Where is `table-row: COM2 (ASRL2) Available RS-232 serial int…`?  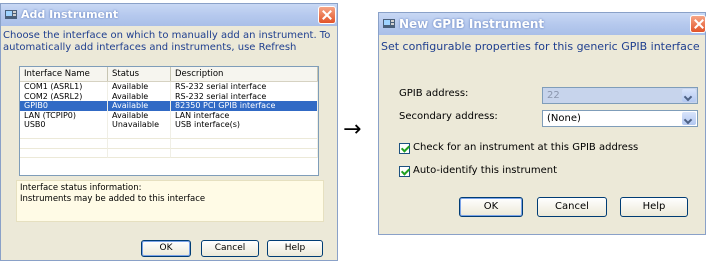
table-row: COM2 (ASRL2) Available RS-232 serial int… is located at coordinates (169, 96).